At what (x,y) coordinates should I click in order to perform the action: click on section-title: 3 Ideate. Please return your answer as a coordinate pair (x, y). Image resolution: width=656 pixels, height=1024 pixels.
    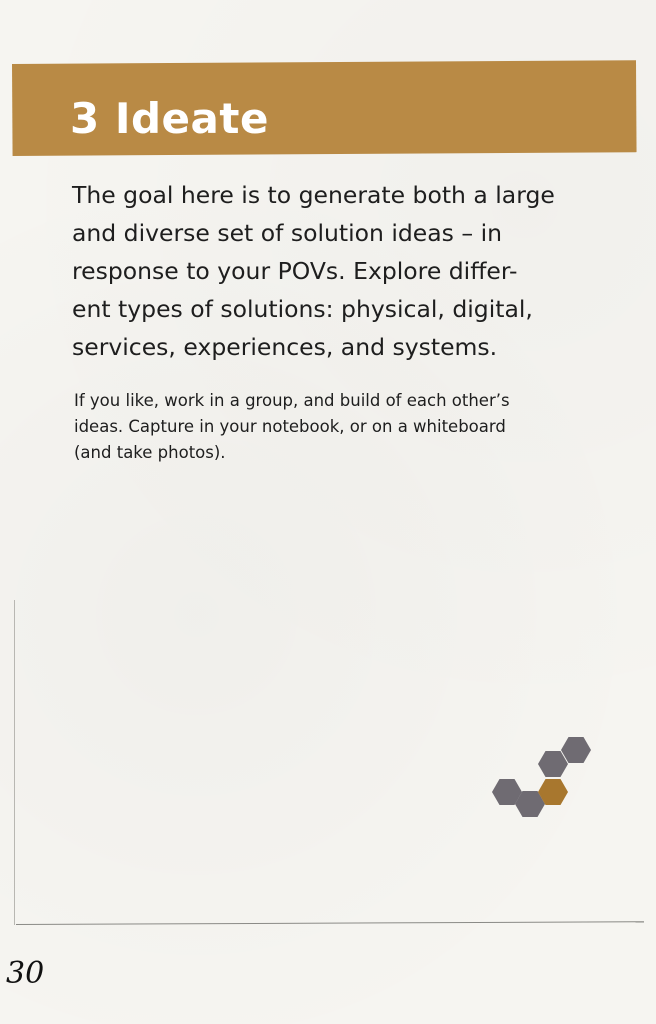
    Looking at the image, I should click on (169, 118).